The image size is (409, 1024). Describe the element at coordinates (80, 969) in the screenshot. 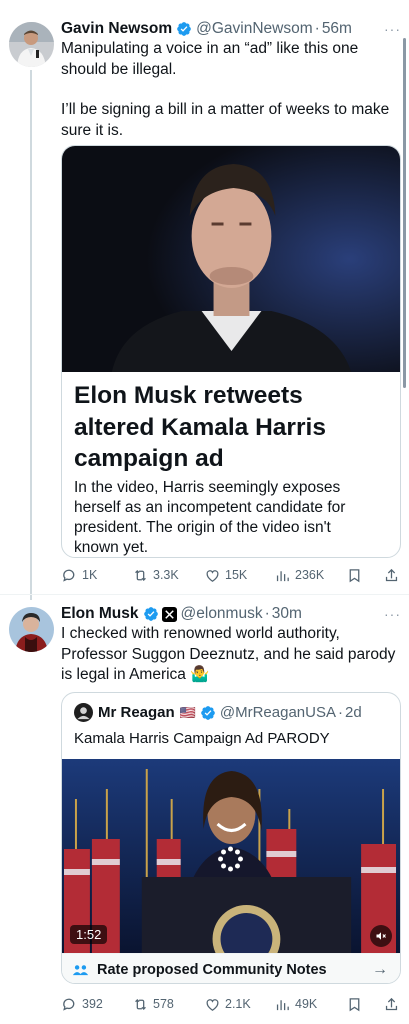

I see `community-notes-icon` at that location.